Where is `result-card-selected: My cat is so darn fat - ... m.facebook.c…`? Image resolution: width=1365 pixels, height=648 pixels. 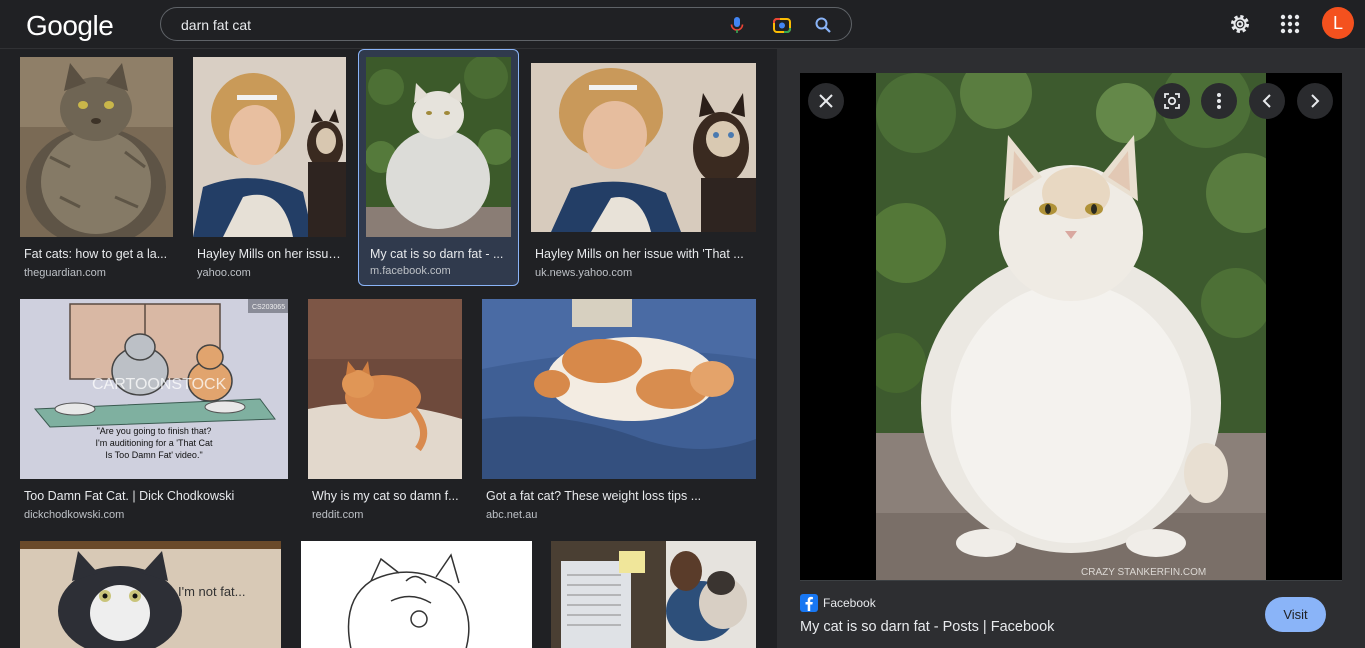
result-card-selected: My cat is so darn fat - ... m.facebook.c… is located at coordinates (438, 167).